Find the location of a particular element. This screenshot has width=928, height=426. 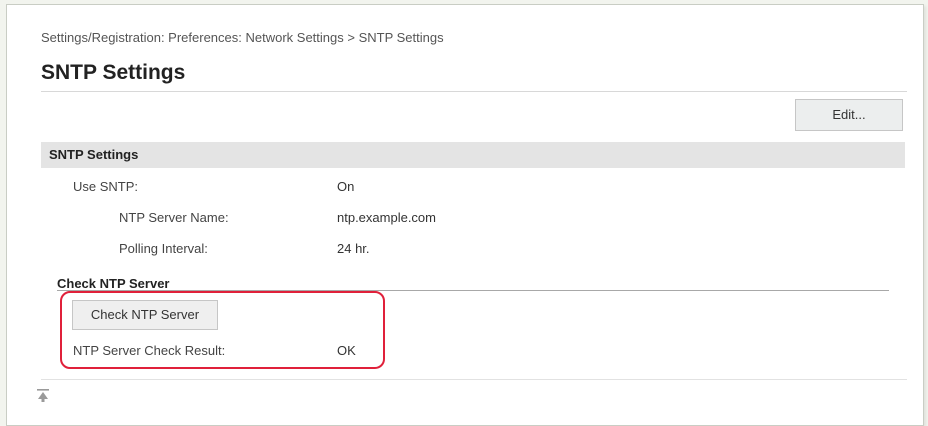

check-ntp-server-heading: Check NTP Server is located at coordinates (113, 283).